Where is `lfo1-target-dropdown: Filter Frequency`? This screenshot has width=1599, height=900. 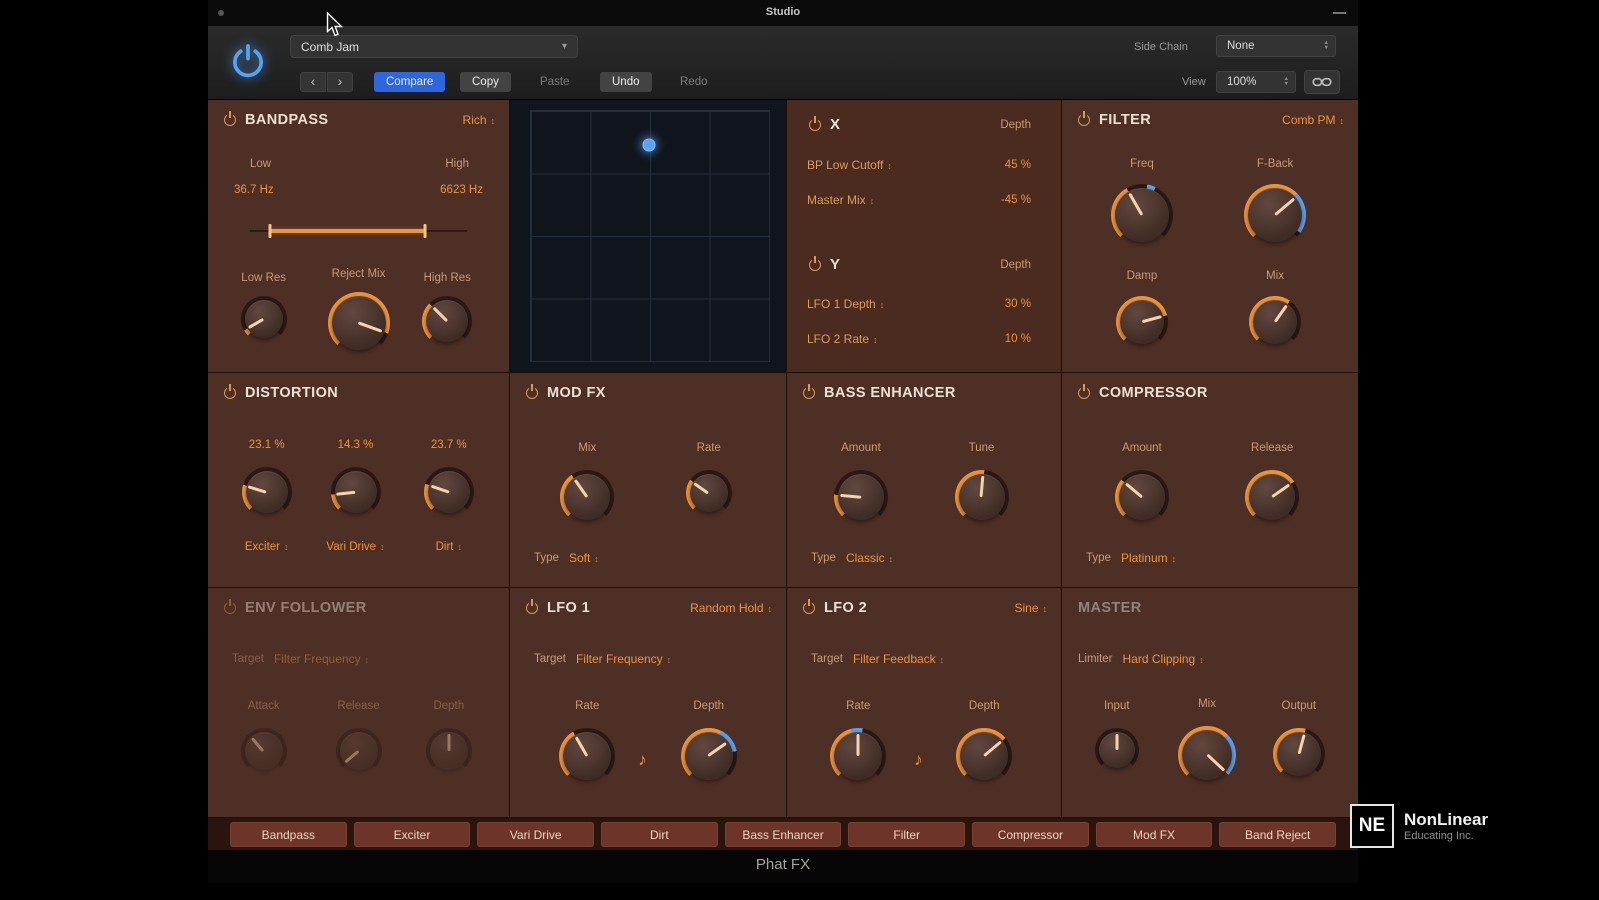
lfo1-target-dropdown: Filter Frequency is located at coordinates (623, 659).